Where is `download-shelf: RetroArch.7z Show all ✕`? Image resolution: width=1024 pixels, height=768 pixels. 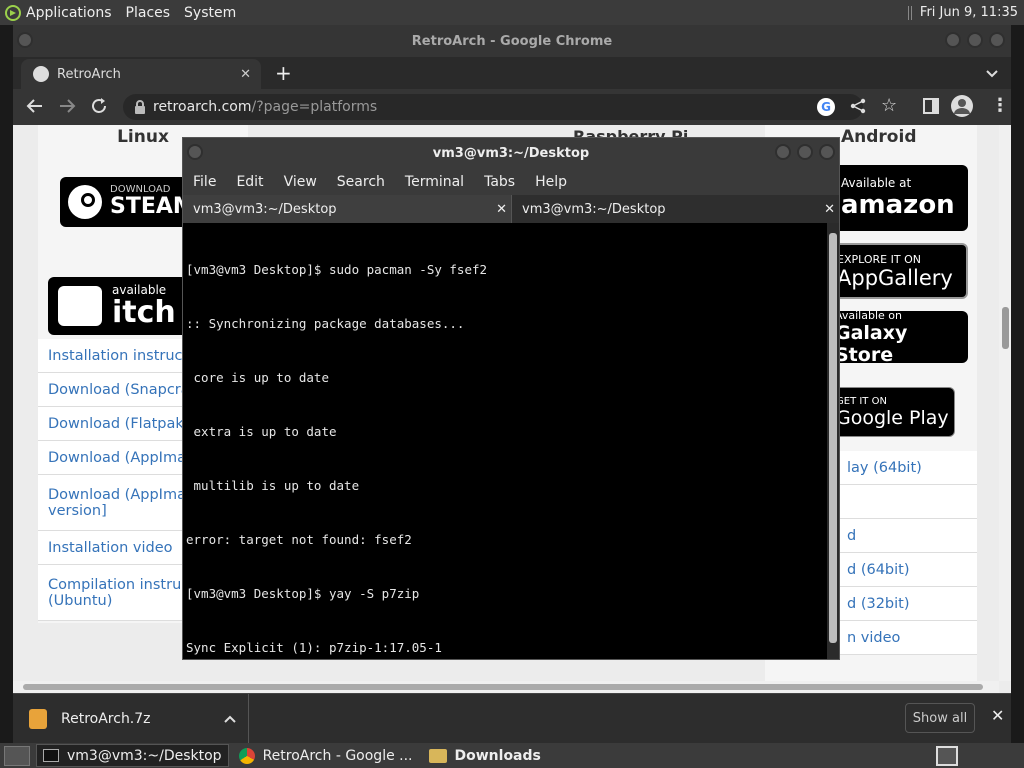
download-shelf: RetroArch.7z Show all ✕ is located at coordinates (512, 718).